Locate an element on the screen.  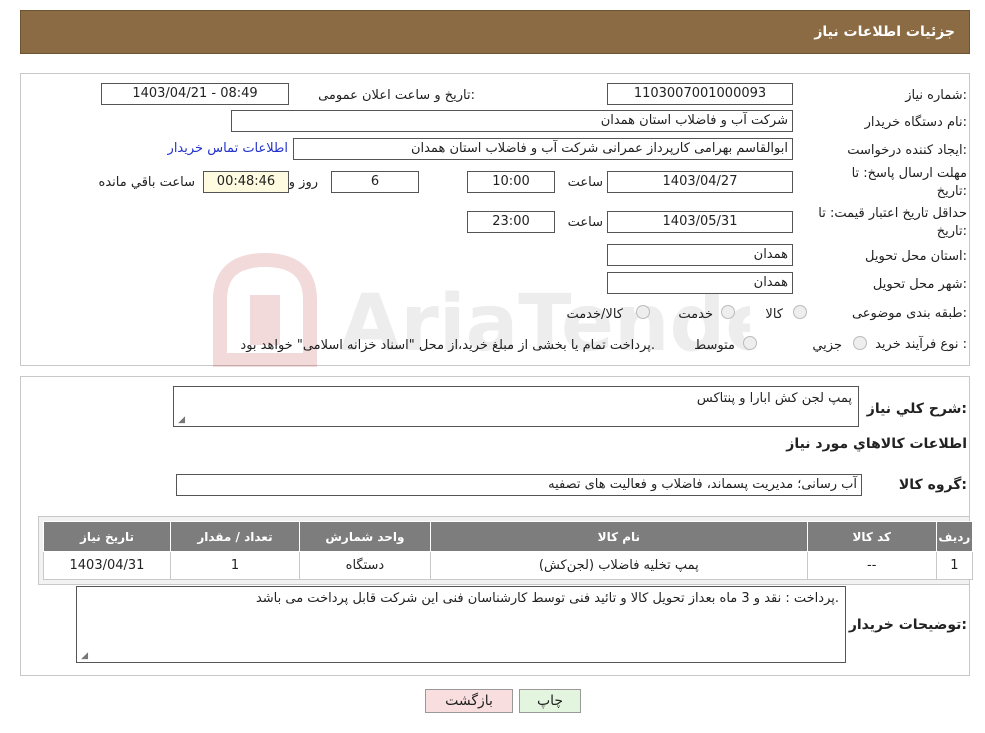
buyer-contact-link: اطلاعات تماس خریدار is located at coordinates (228, 148).